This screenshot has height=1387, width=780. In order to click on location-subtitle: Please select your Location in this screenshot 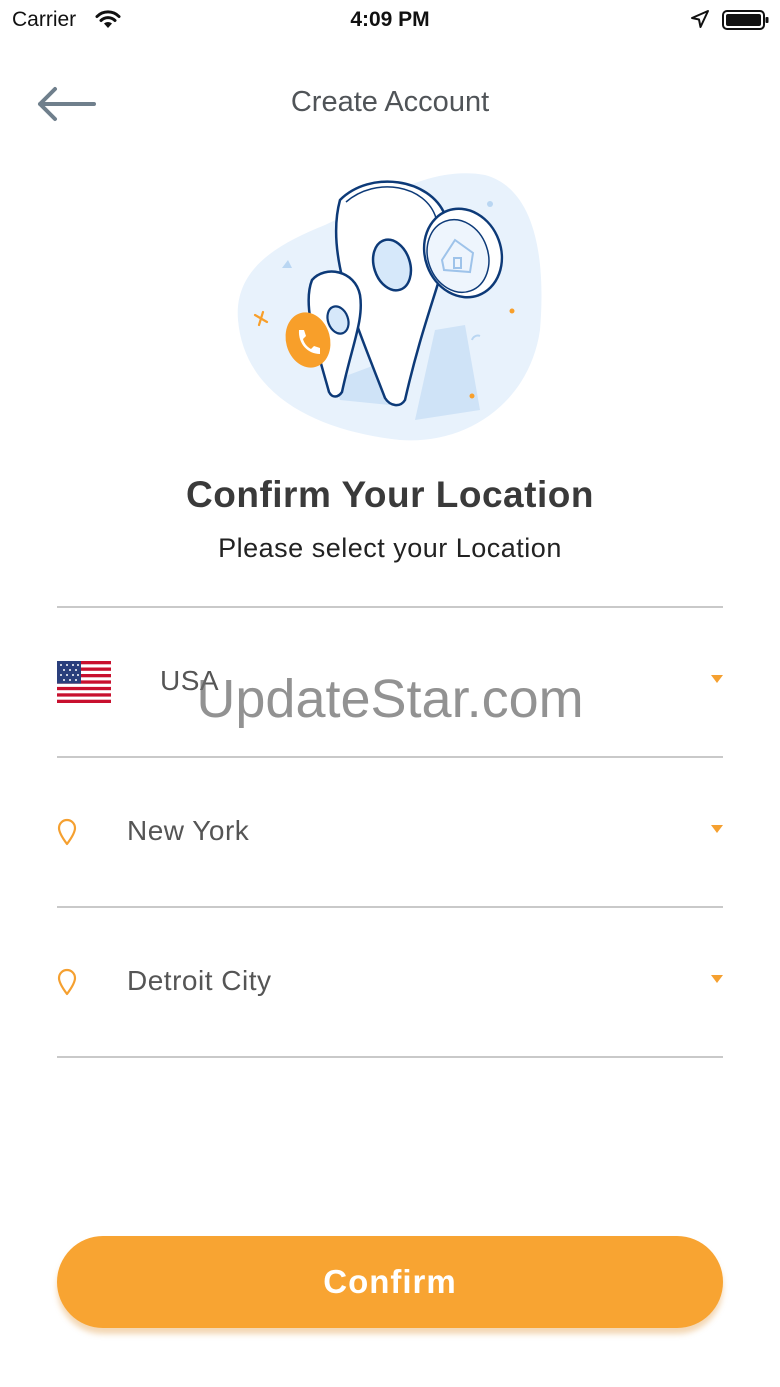, I will do `click(390, 548)`.